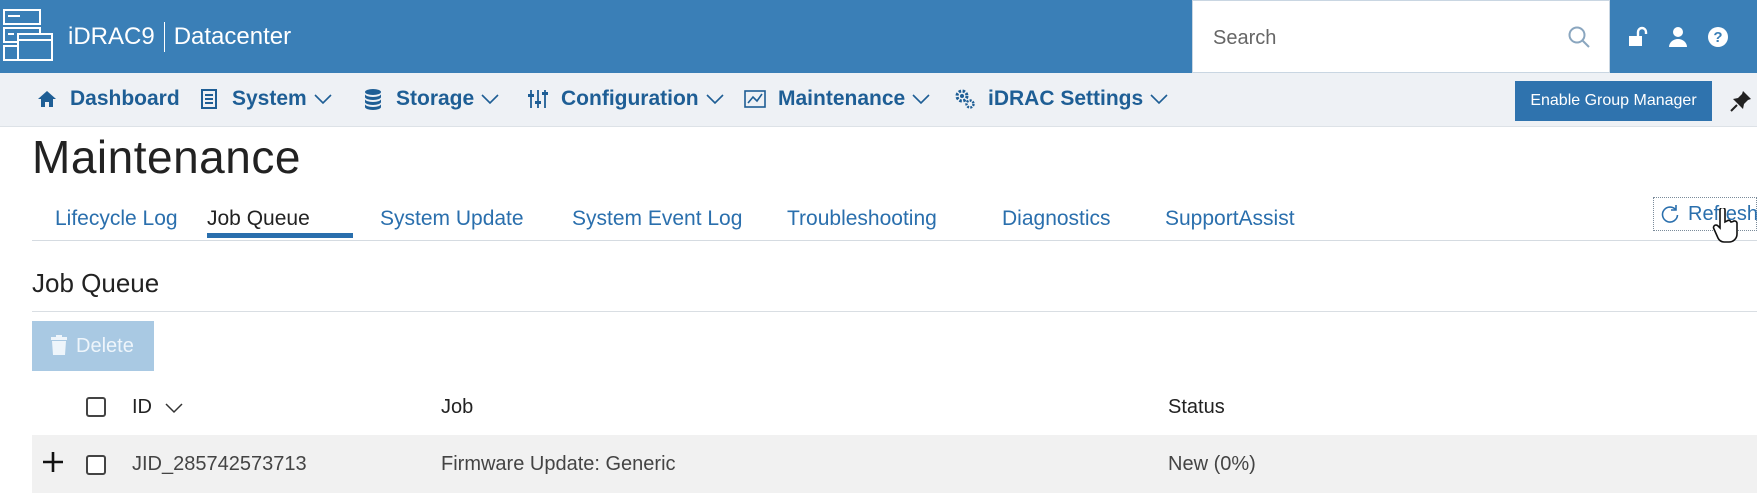 Image resolution: width=1757 pixels, height=498 pixels. What do you see at coordinates (174, 408) in the screenshot?
I see `sort-chevron-down-icon` at bounding box center [174, 408].